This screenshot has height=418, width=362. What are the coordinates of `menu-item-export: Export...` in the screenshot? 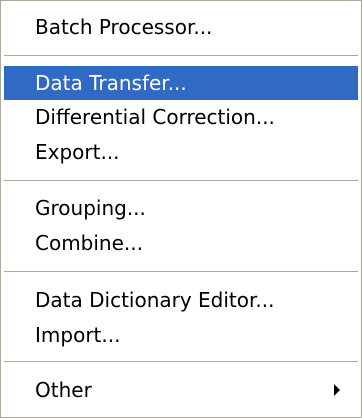 It's located at (181, 152).